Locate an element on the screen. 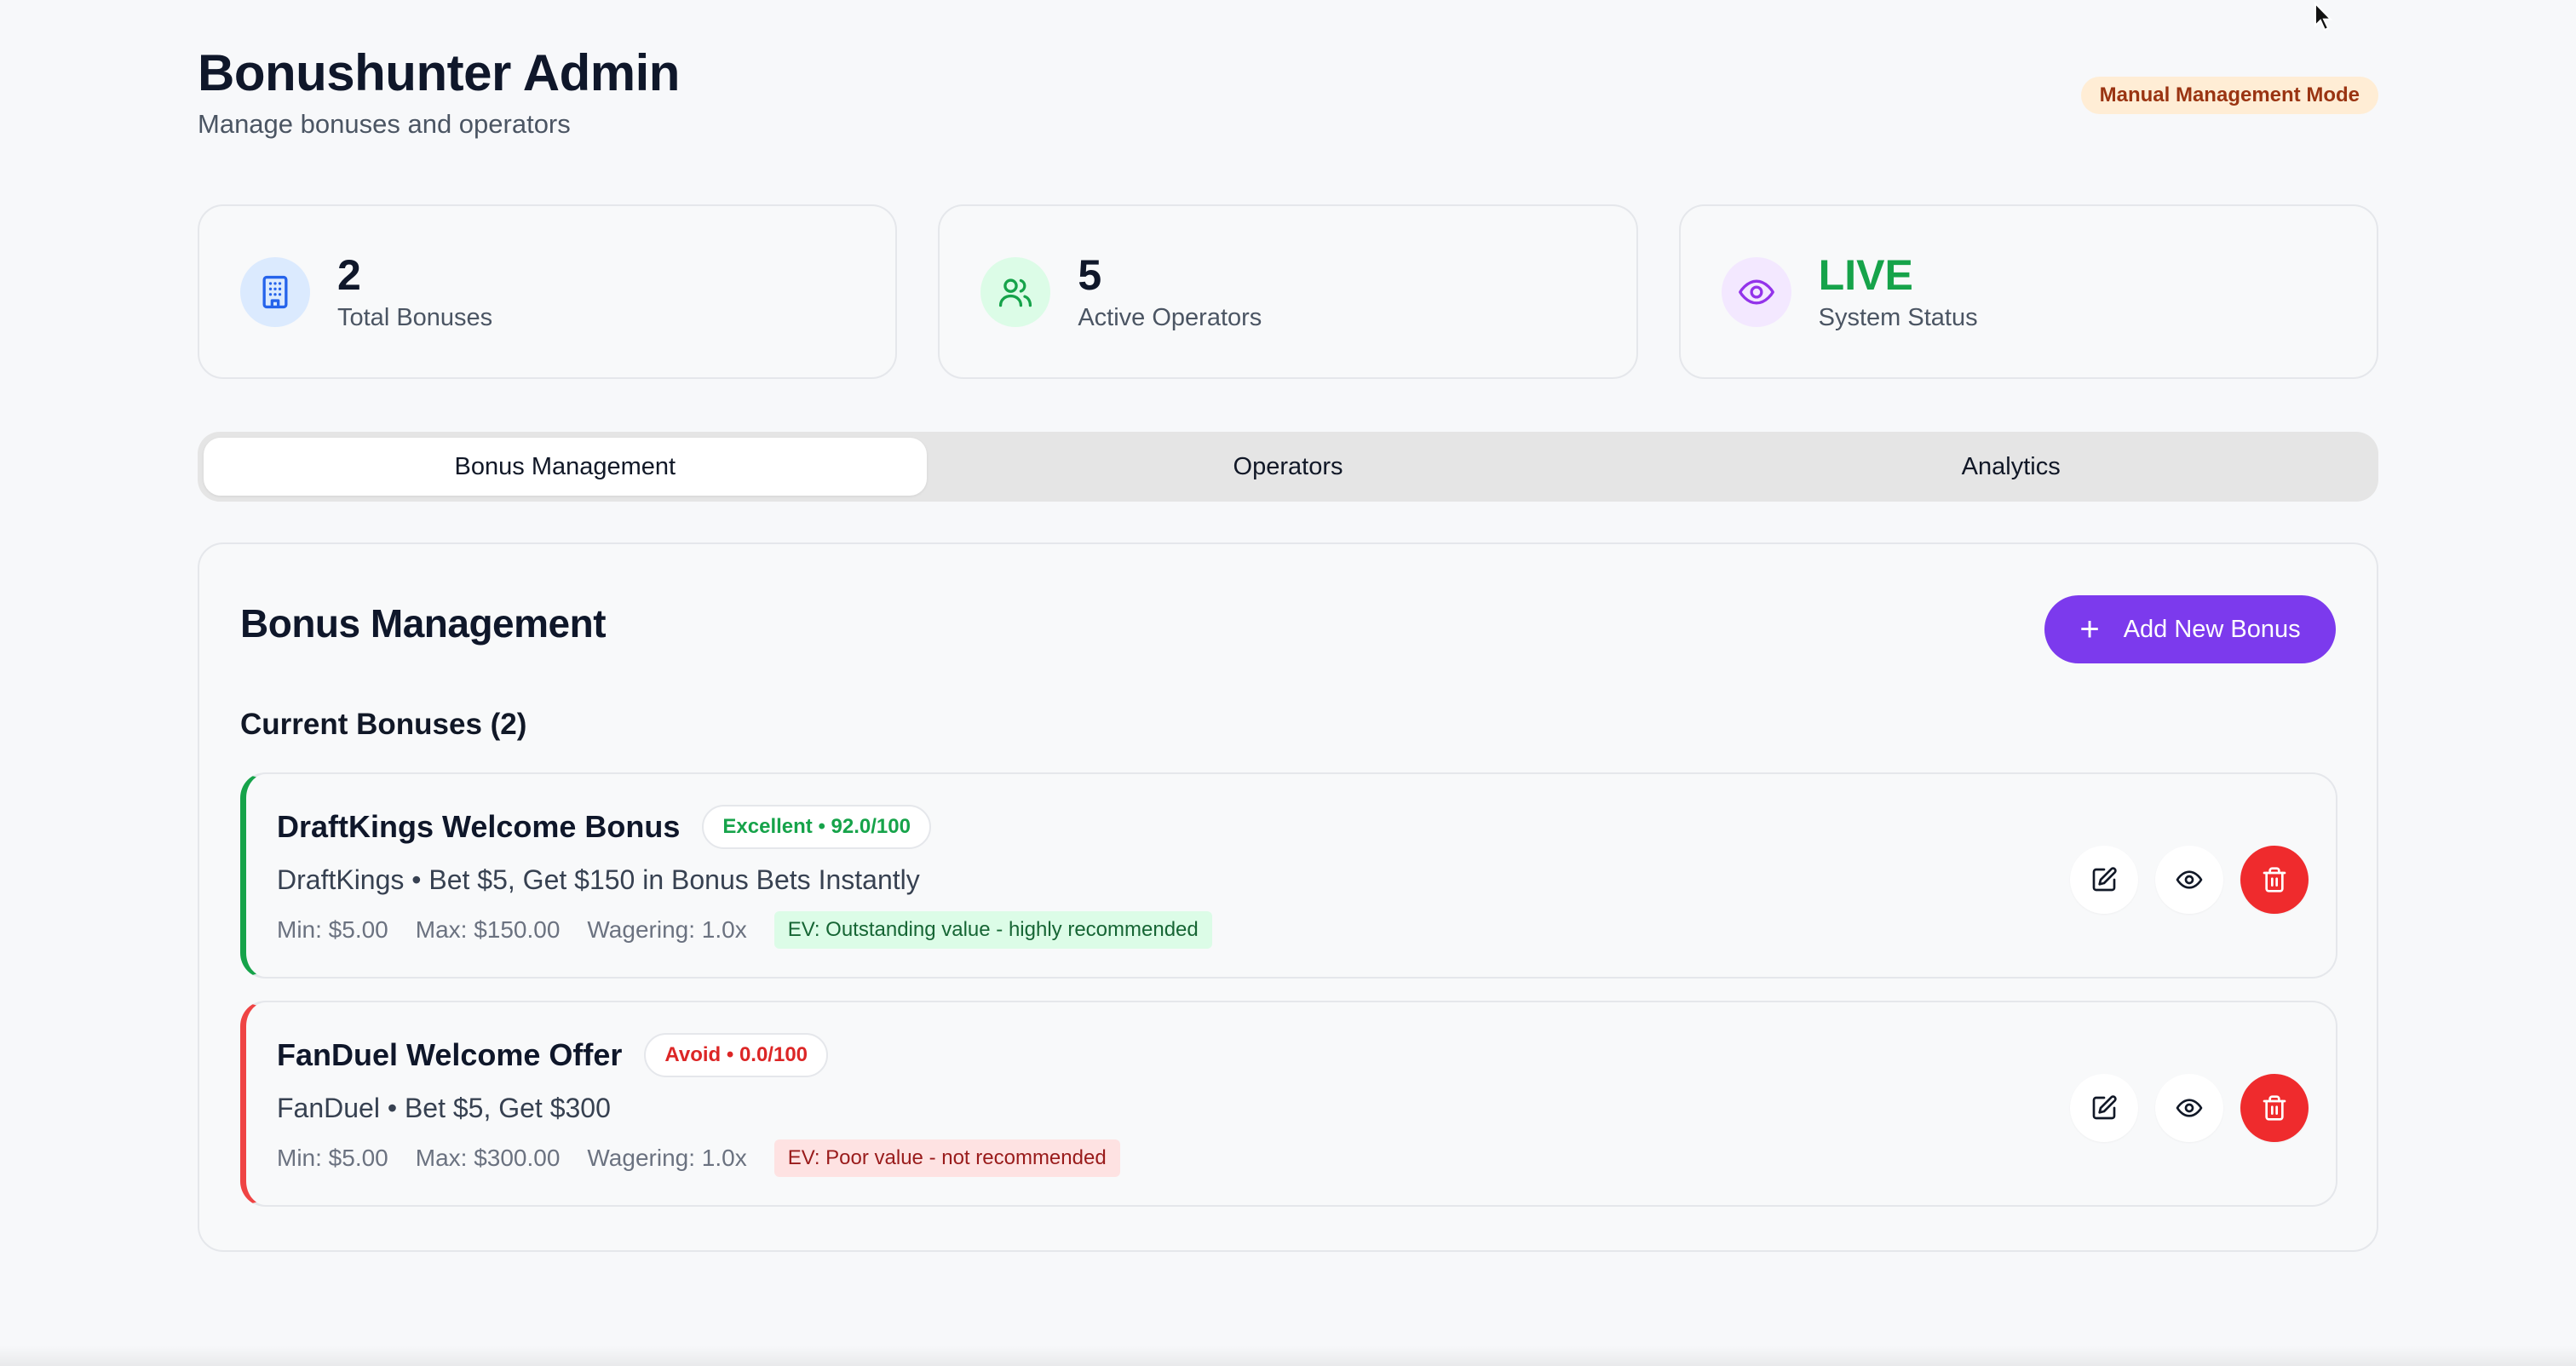 This screenshot has width=2576, height=1366. score-badge: Excellent • 92.0/100 is located at coordinates (817, 827).